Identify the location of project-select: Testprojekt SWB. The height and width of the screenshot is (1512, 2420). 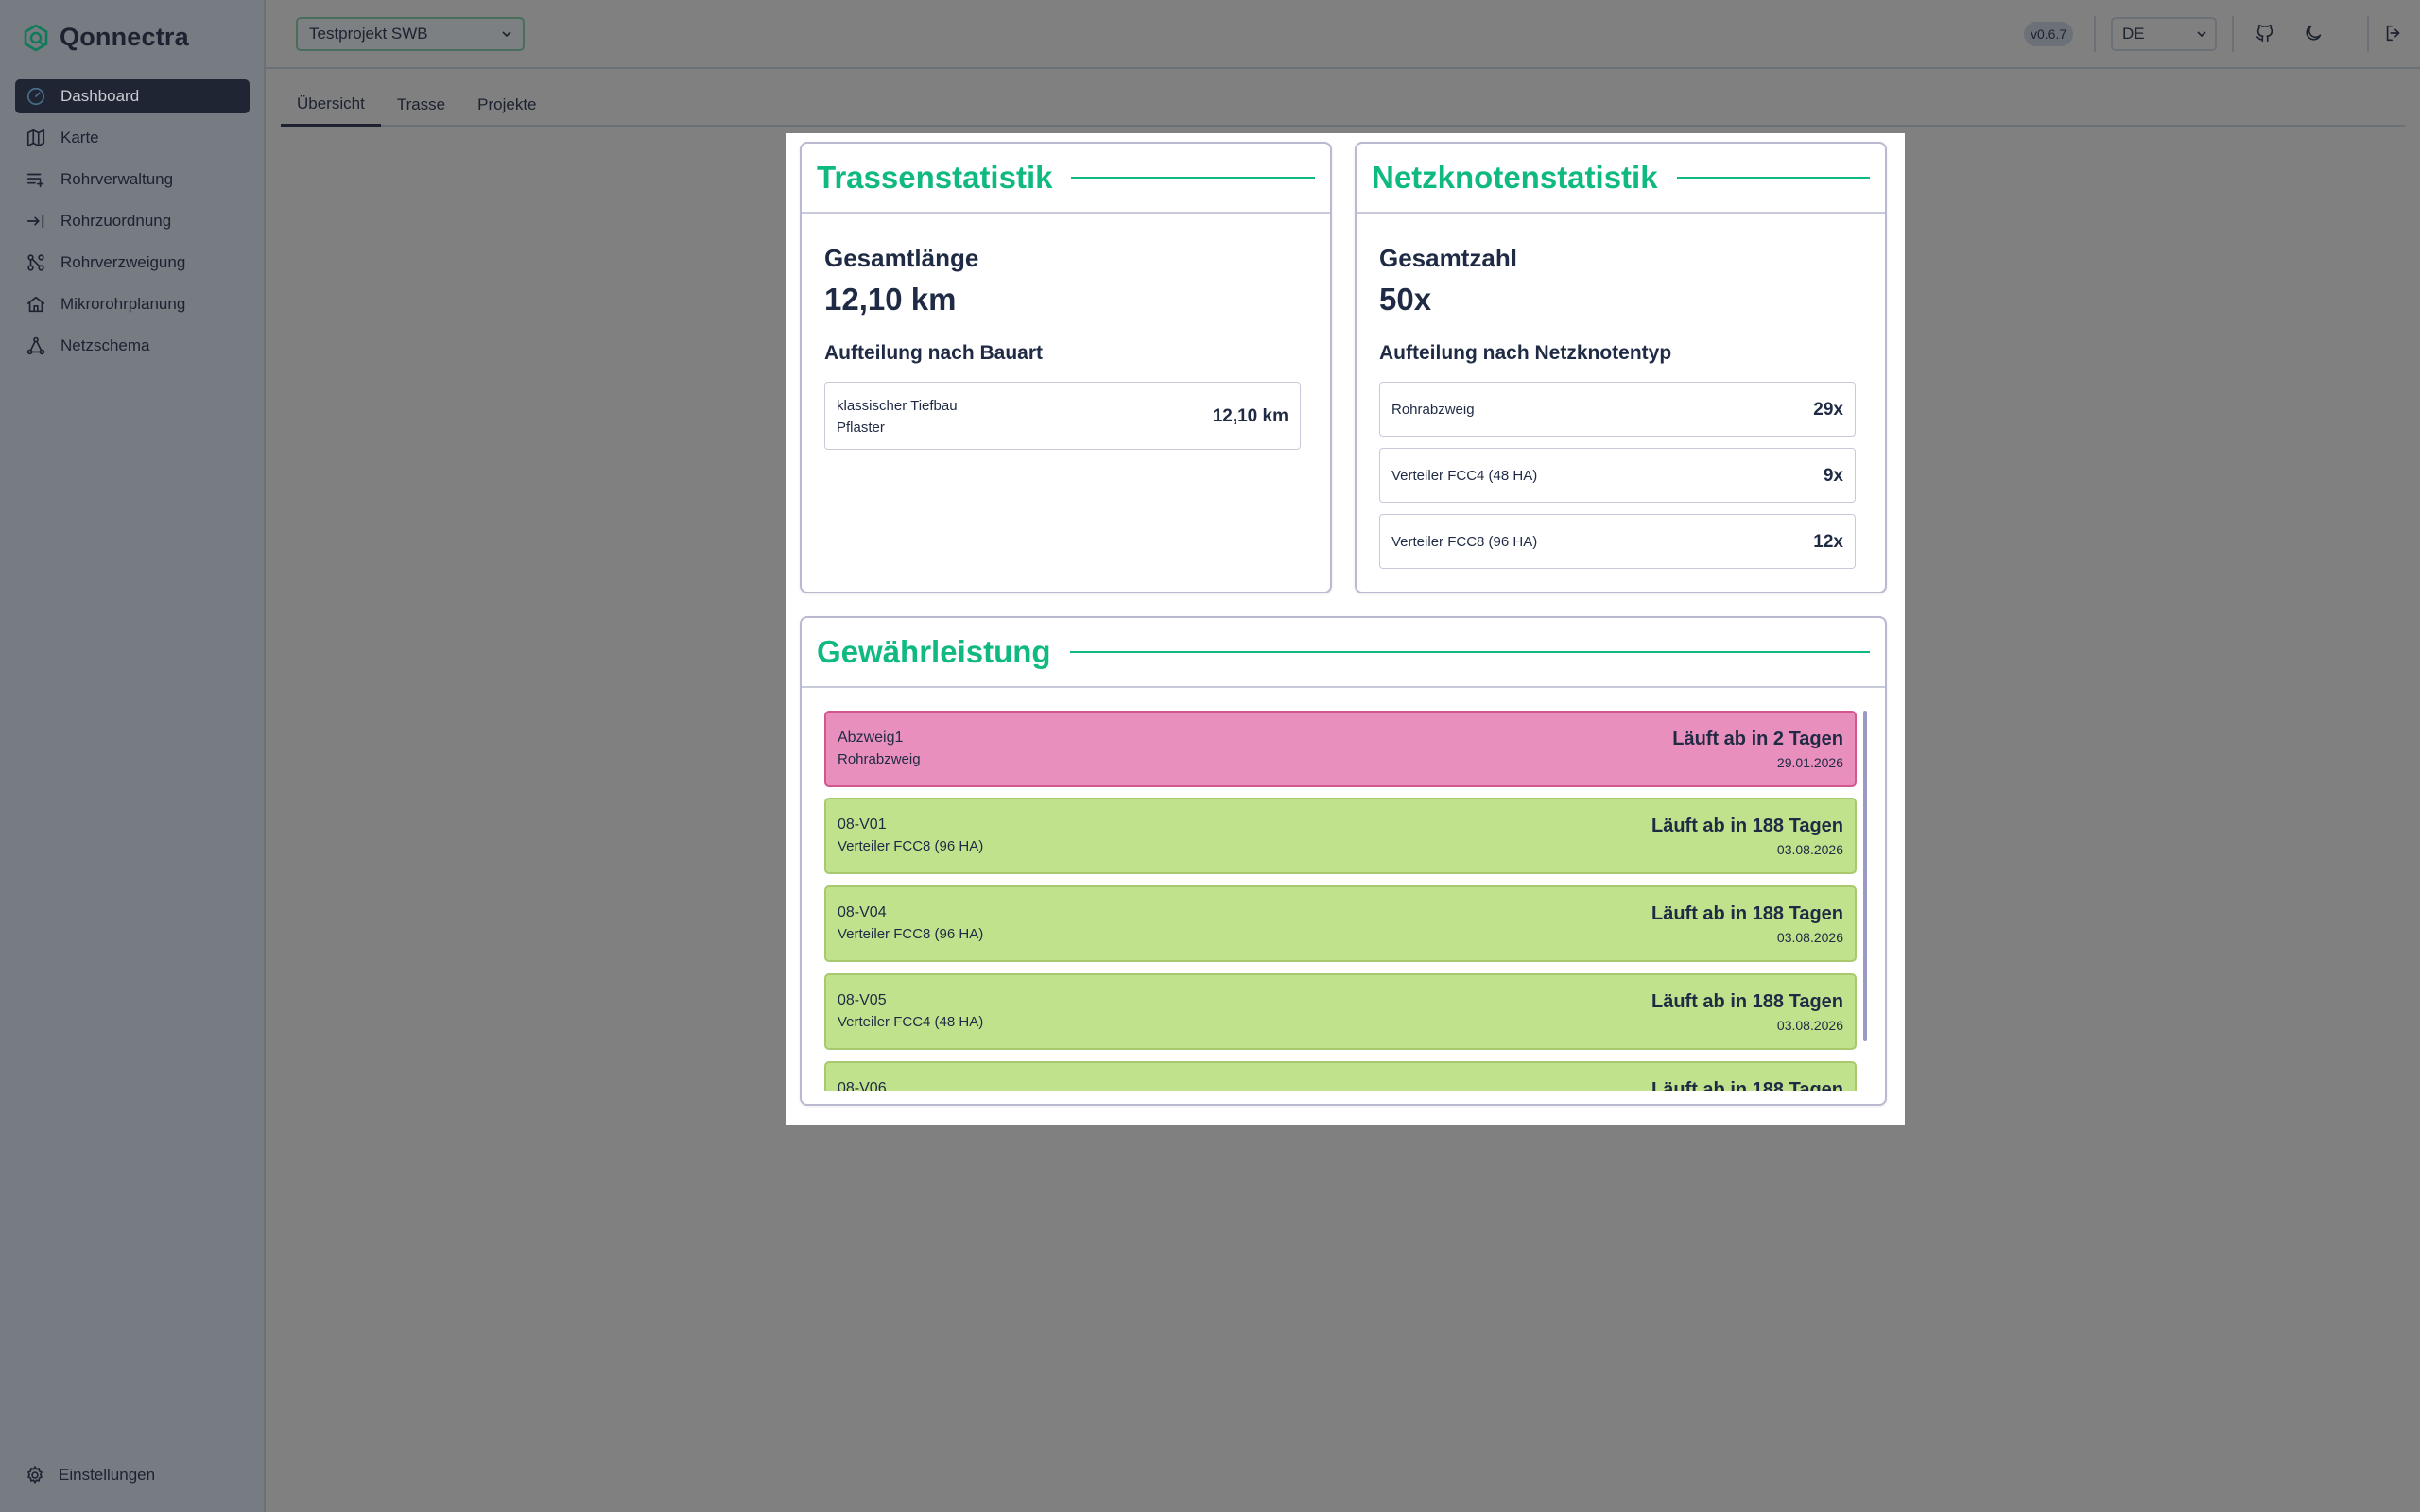
(410, 34).